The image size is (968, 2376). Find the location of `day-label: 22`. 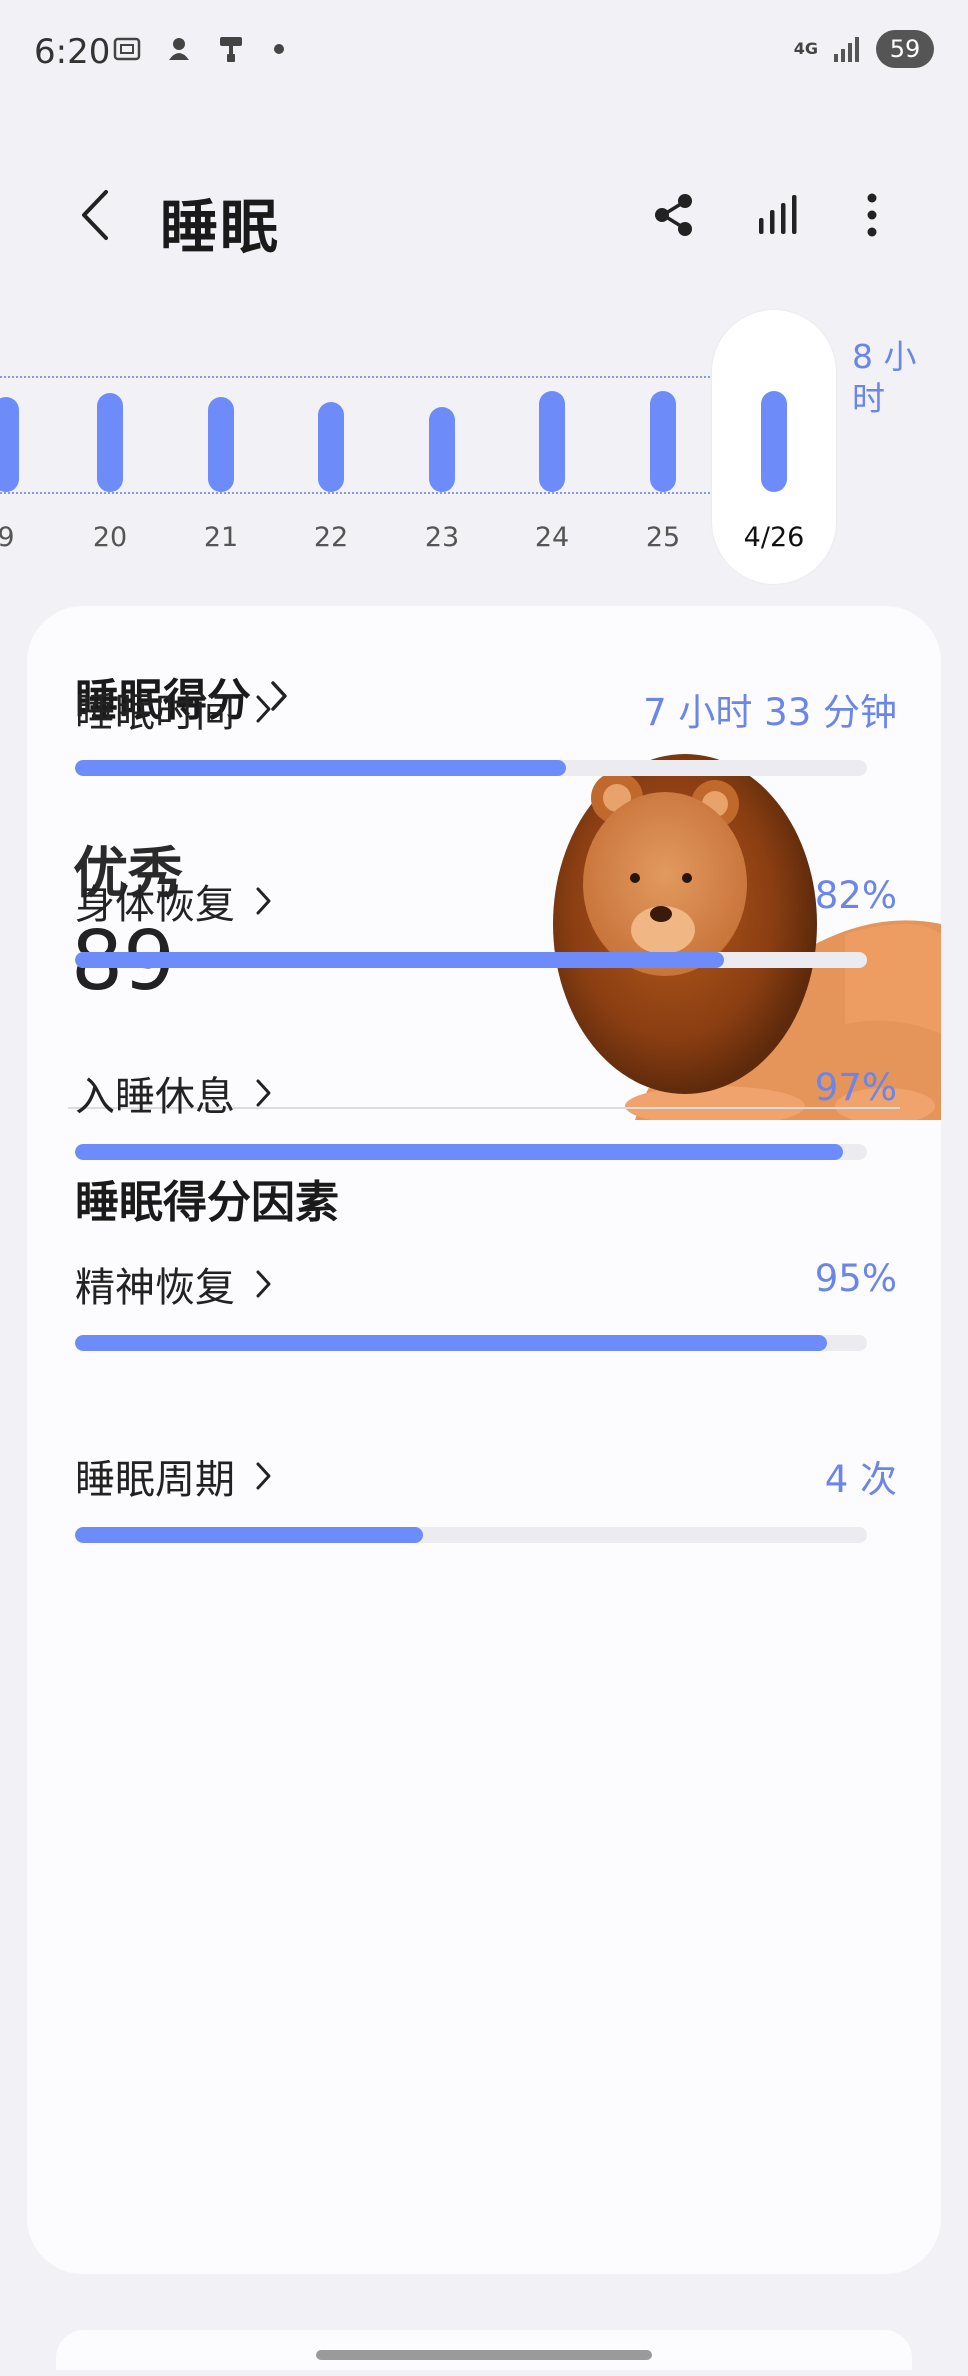

day-label: 22 is located at coordinates (331, 537).